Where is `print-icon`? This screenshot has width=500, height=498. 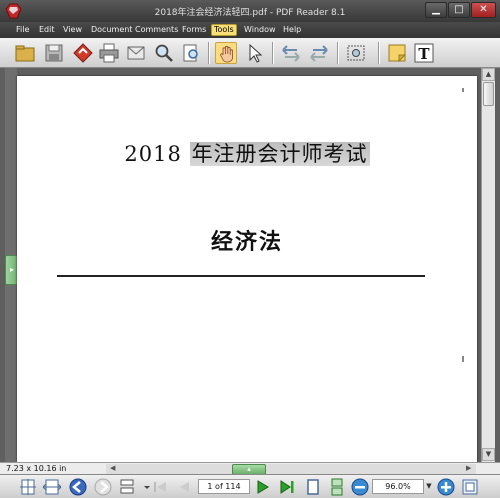 print-icon is located at coordinates (109, 53).